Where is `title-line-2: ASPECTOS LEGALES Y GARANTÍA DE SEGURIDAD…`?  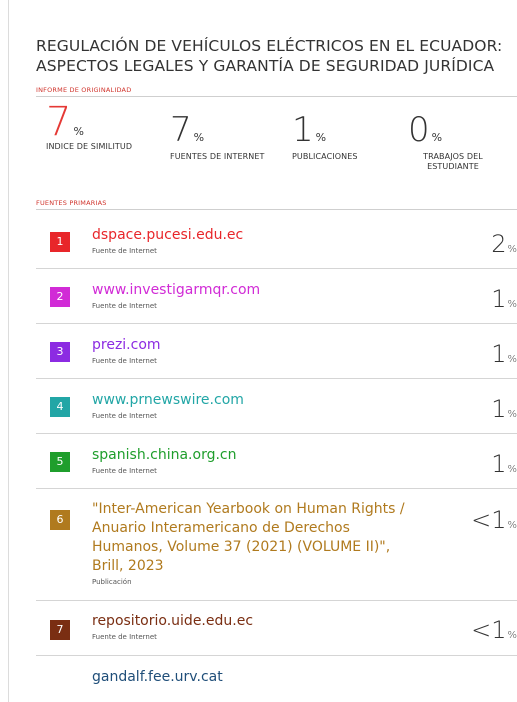
title-line-2: ASPECTOS LEGALES Y GARANTÍA DE SEGURIDAD… is located at coordinates (265, 66).